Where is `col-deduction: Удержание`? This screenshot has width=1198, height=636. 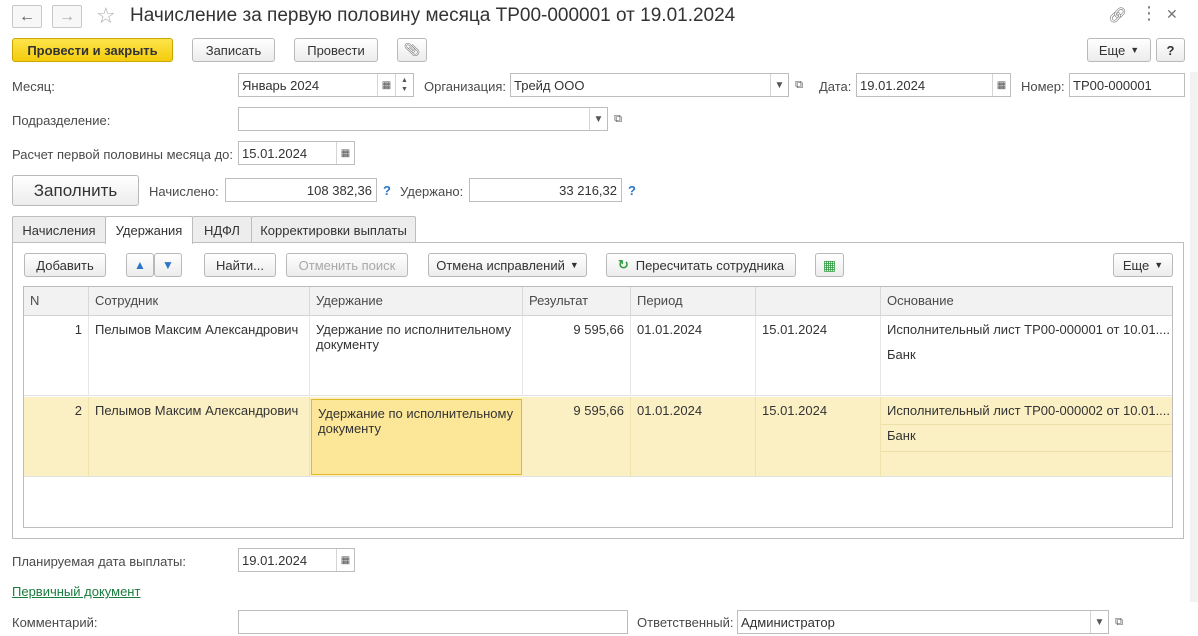 col-deduction: Удержание is located at coordinates (416, 301).